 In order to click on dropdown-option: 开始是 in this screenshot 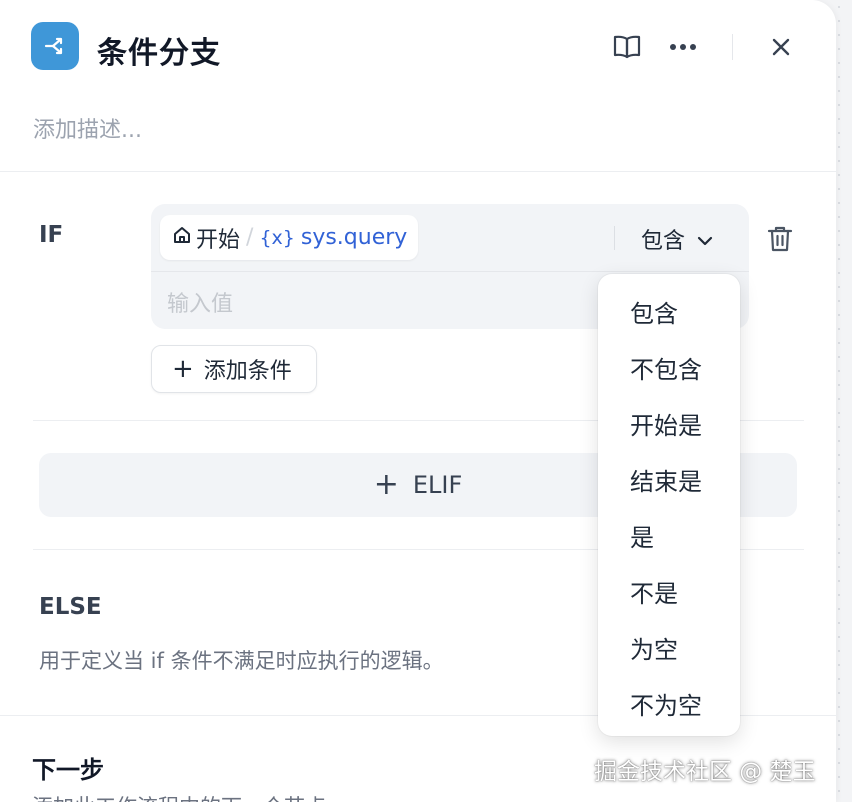, I will do `click(666, 423)`.